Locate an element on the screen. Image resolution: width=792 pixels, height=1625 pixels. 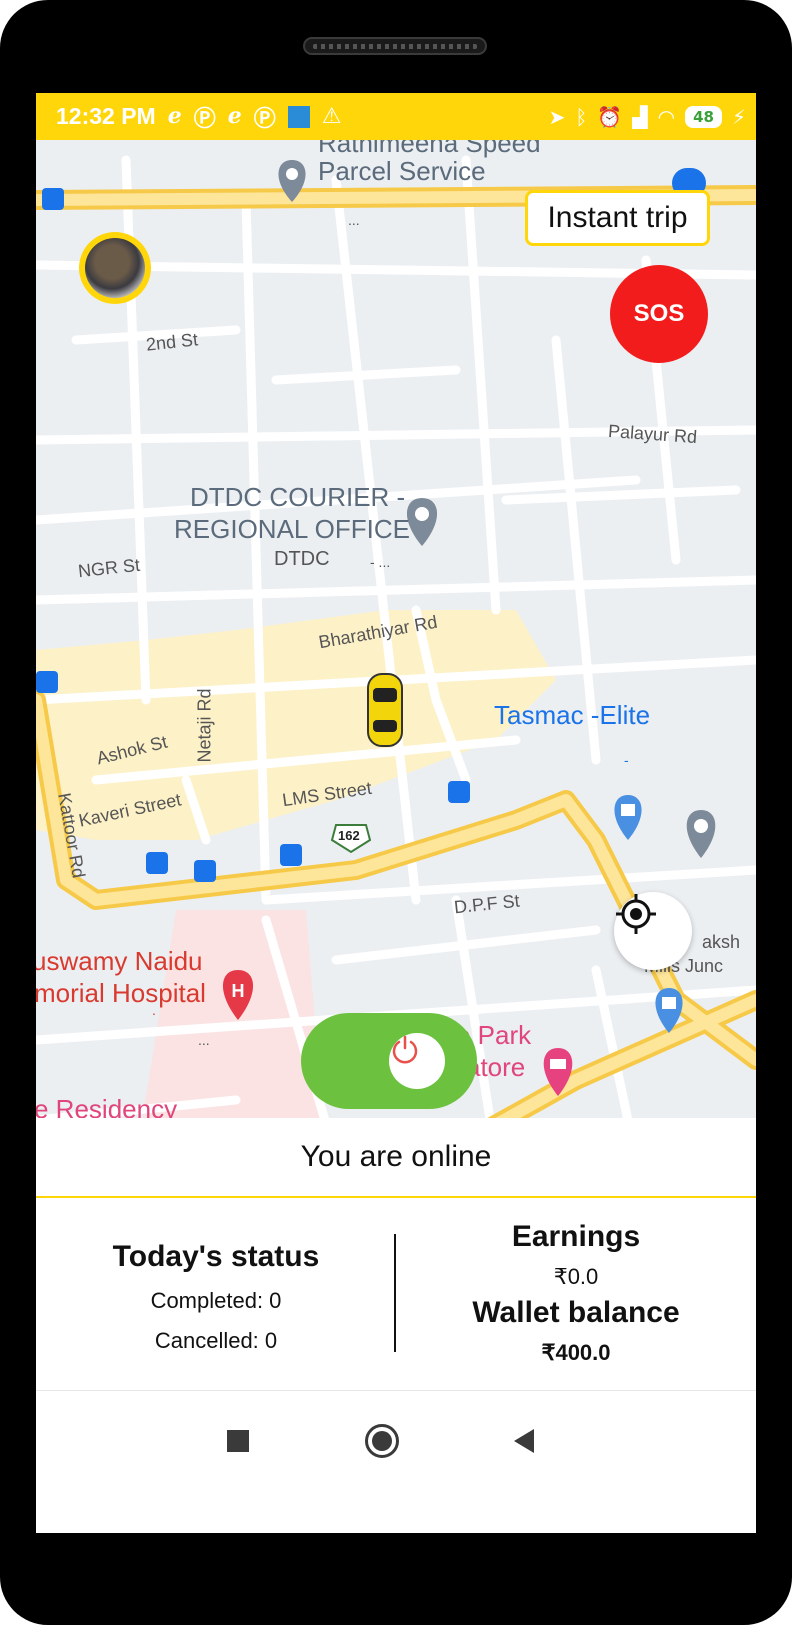
charging-icon: ⚡ is located at coordinates (738, 116).